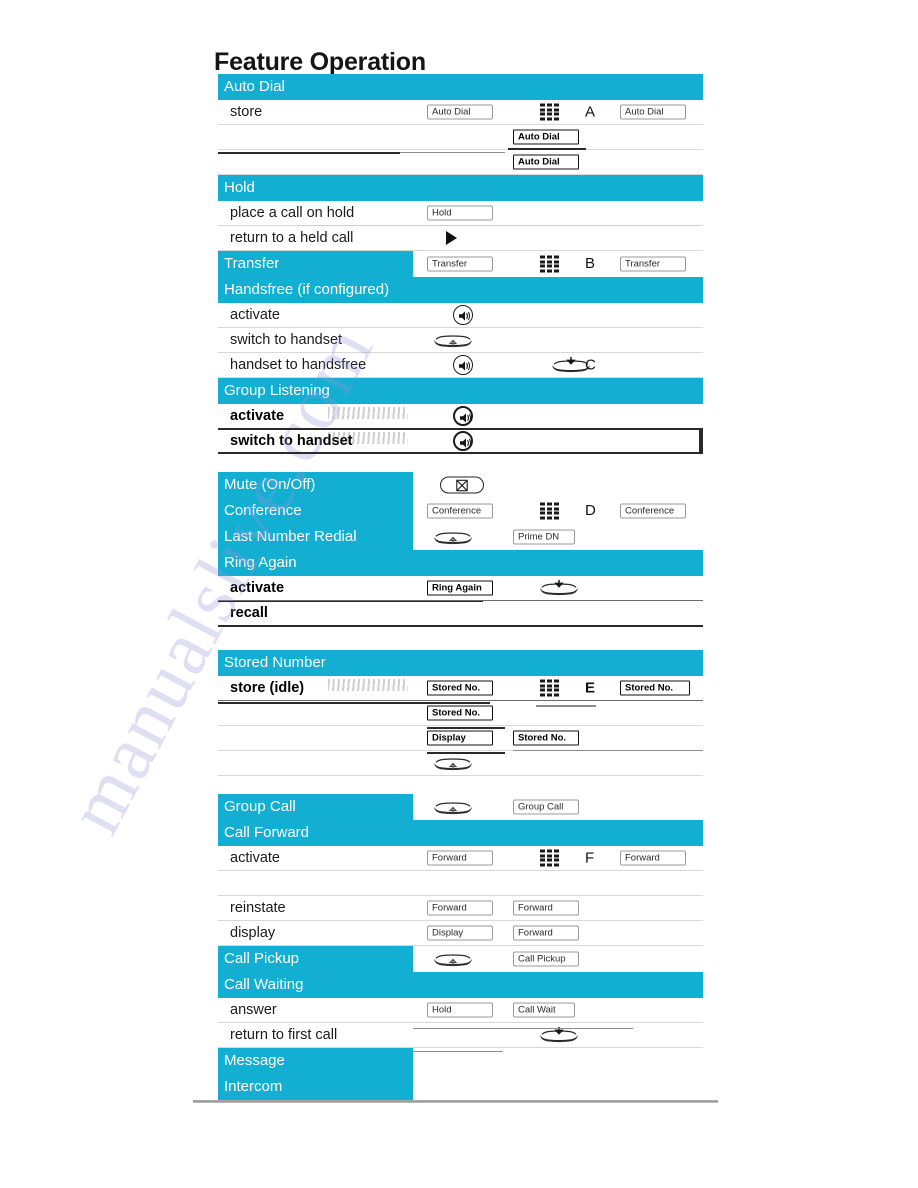 This screenshot has height=1188, width=918. What do you see at coordinates (351, 485) in the screenshot?
I see `section-band-mute: Mute (On/Off)` at bounding box center [351, 485].